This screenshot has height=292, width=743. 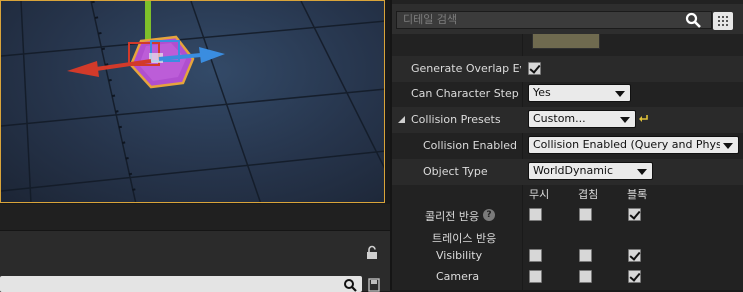 What do you see at coordinates (534, 68) in the screenshot?
I see `generate-overlap-checkbox` at bounding box center [534, 68].